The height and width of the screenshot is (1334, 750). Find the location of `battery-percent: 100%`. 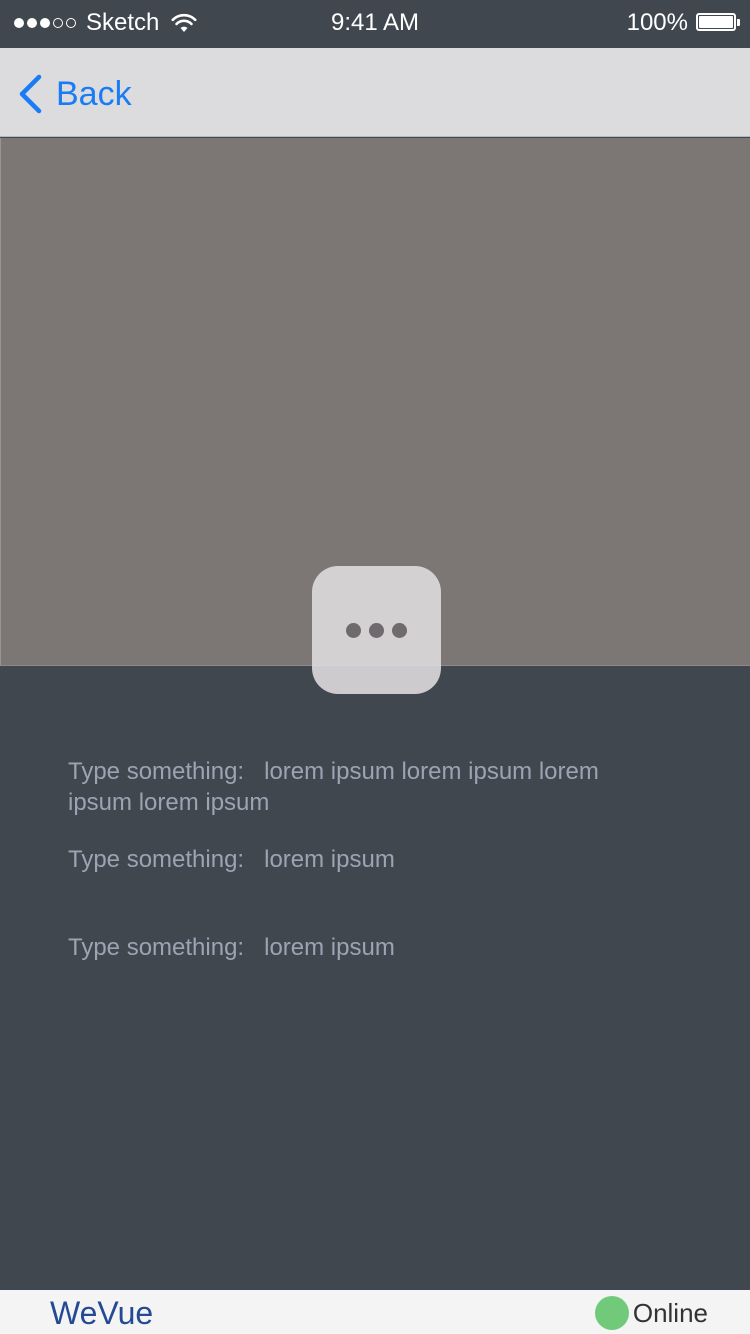

battery-percent: 100% is located at coordinates (657, 22).